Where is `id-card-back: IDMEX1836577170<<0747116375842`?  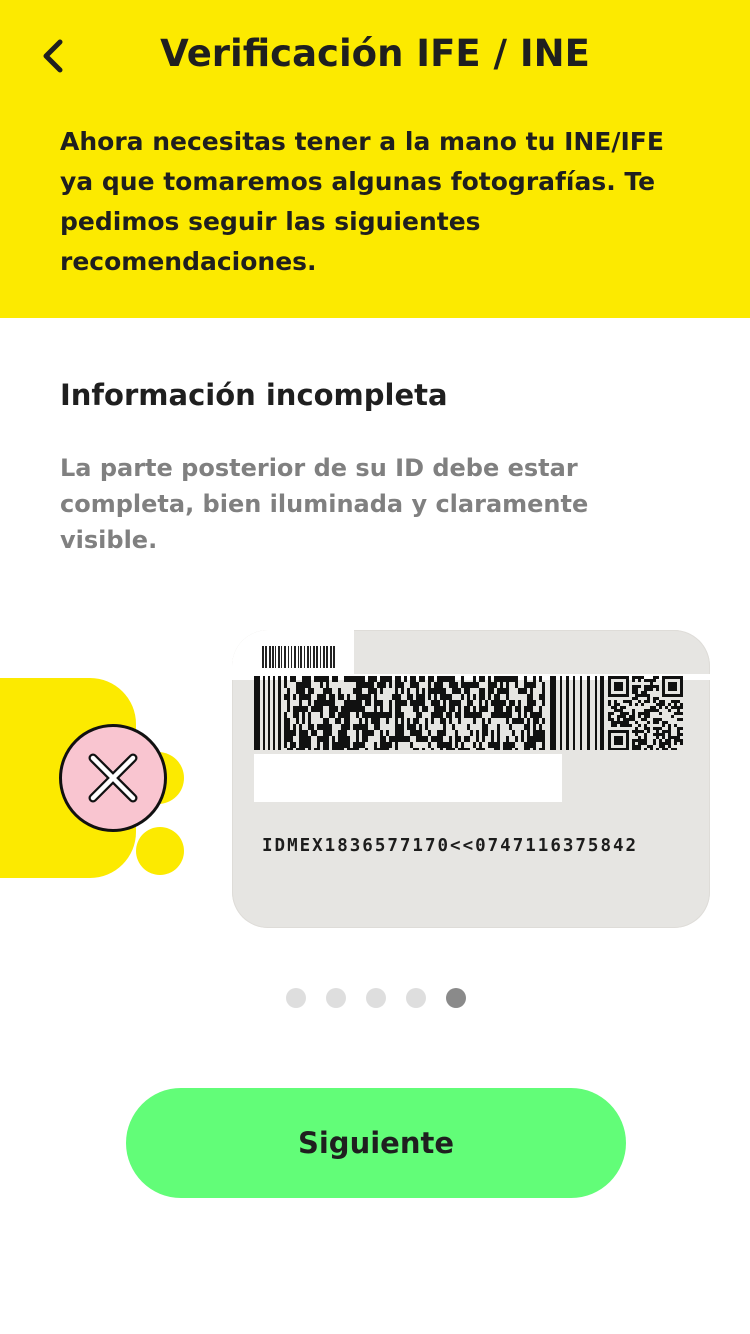 id-card-back: IDMEX1836577170<<0747116375842 is located at coordinates (471, 779).